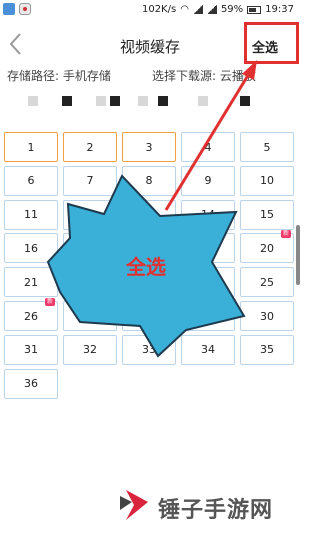 The width and height of the screenshot is (320, 533). I want to click on episode-item: 24, so click(208, 282).